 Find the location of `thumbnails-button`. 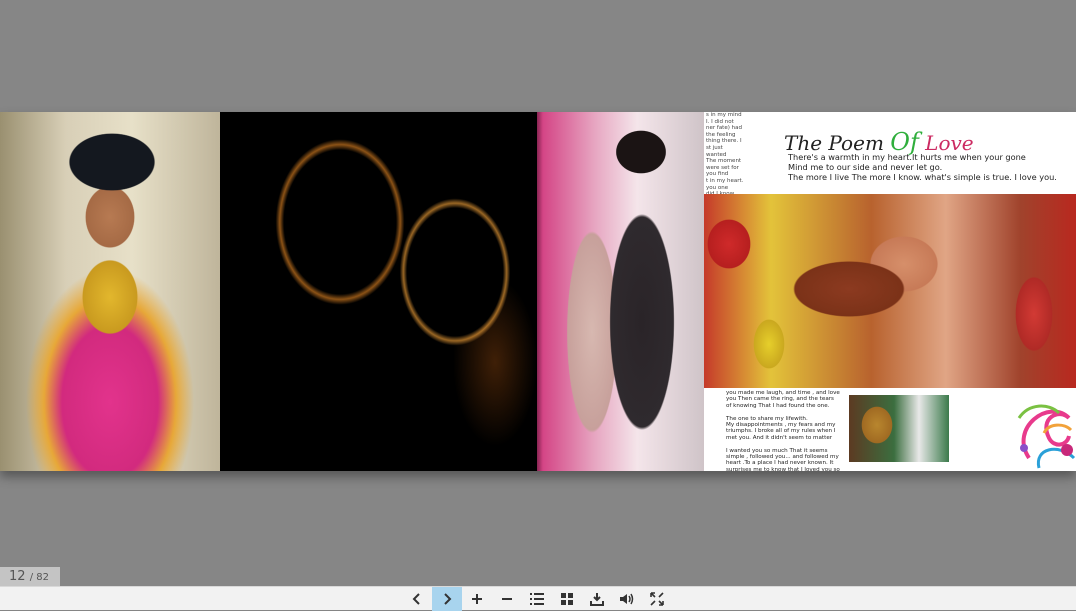

thumbnails-button is located at coordinates (567, 599).